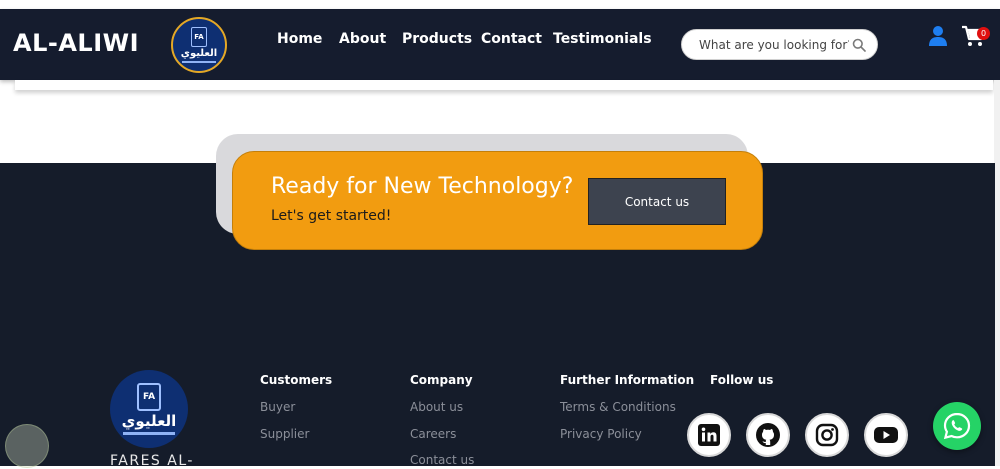  What do you see at coordinates (362, 39) in the screenshot?
I see `nav-about: About` at bounding box center [362, 39].